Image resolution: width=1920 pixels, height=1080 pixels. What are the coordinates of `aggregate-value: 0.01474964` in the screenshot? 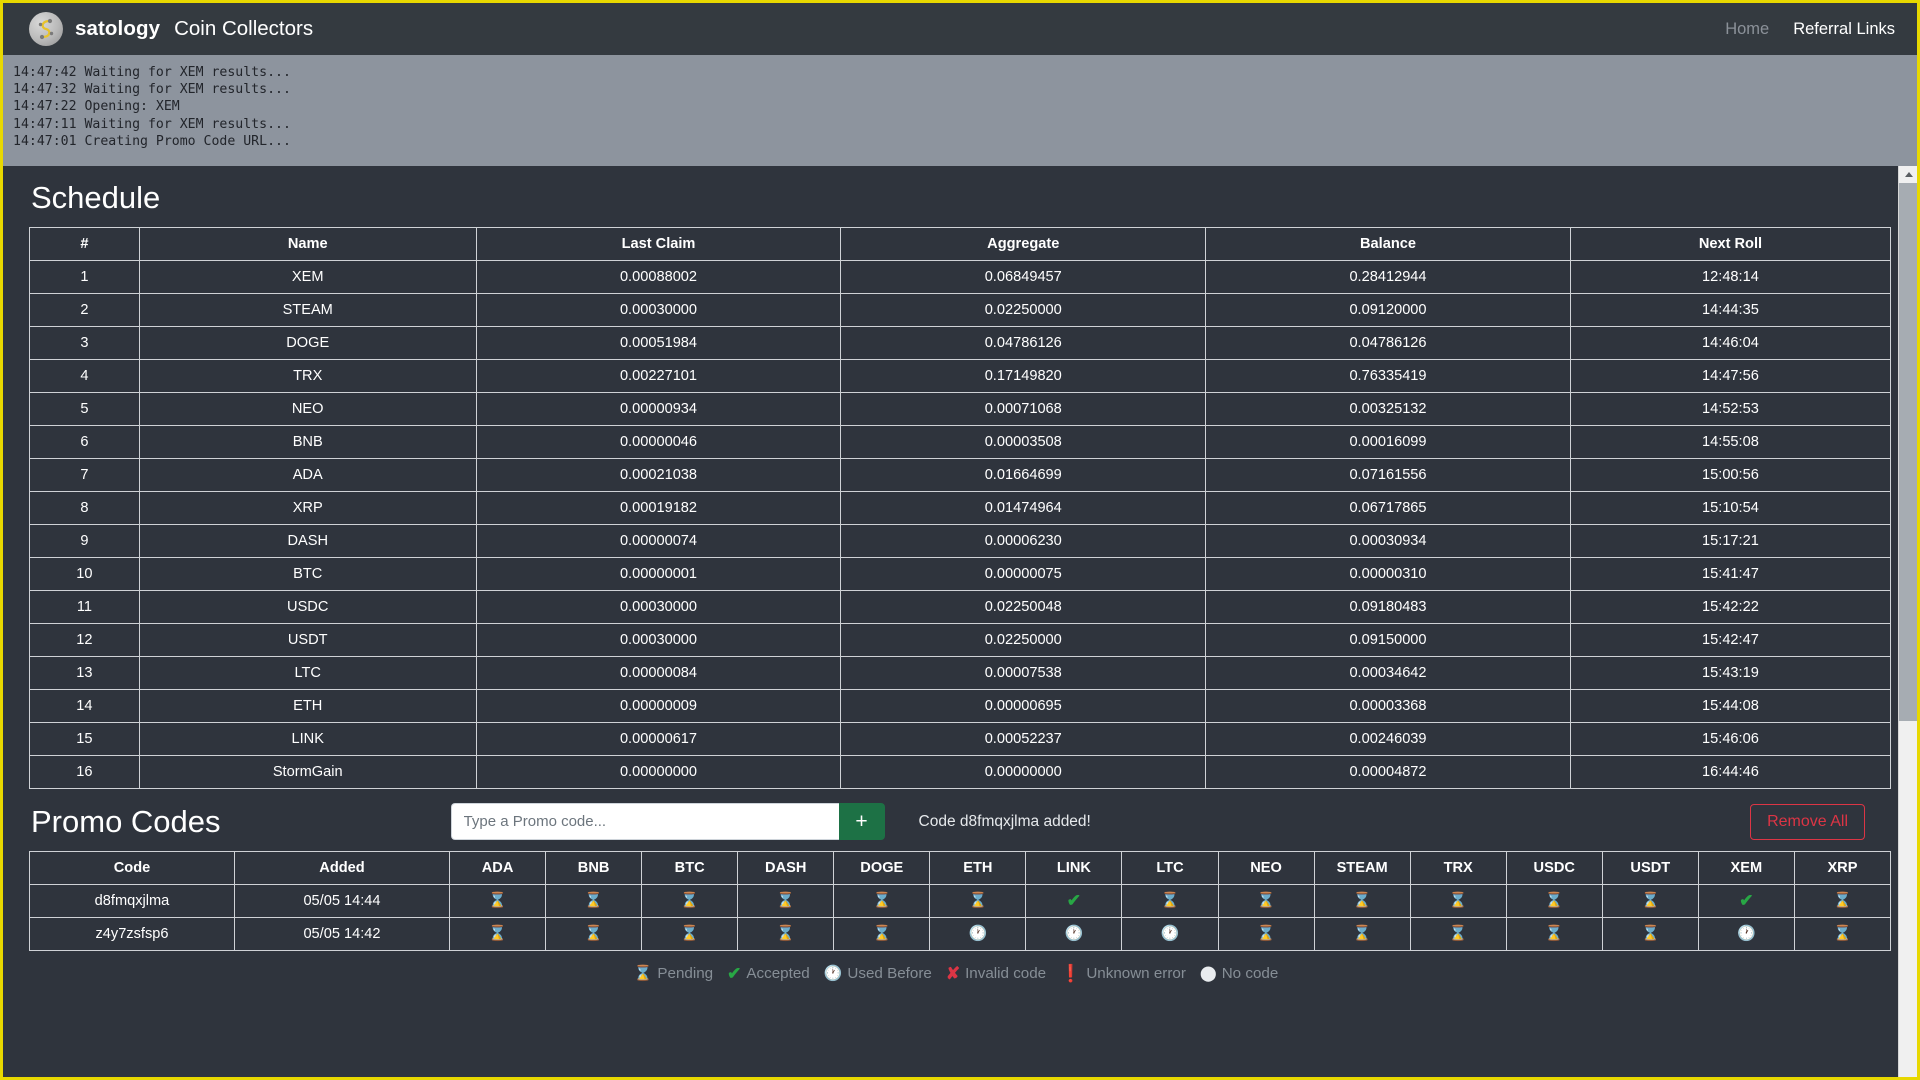 It's located at (1023, 508).